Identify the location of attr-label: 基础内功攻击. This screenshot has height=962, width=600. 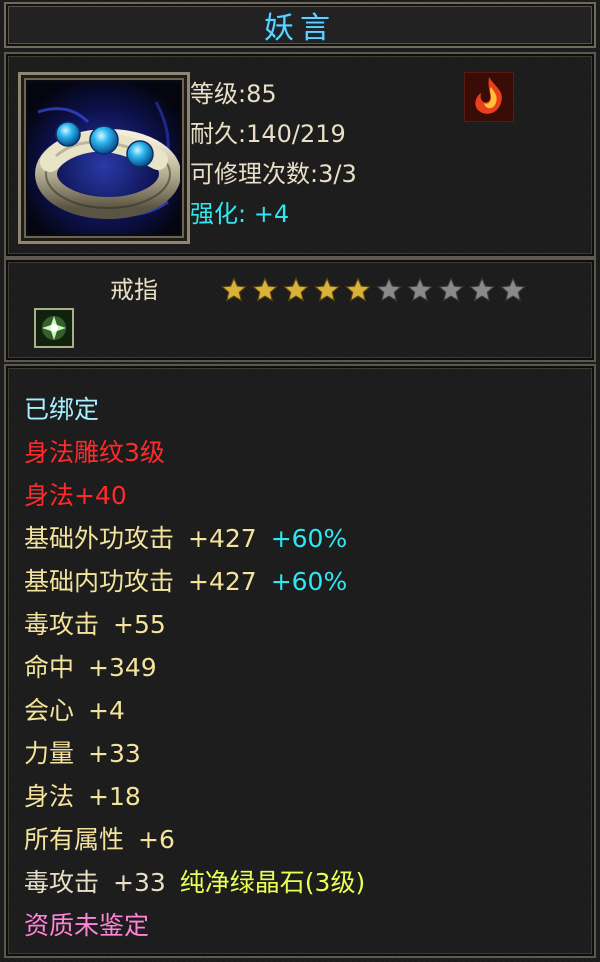
(99, 581).